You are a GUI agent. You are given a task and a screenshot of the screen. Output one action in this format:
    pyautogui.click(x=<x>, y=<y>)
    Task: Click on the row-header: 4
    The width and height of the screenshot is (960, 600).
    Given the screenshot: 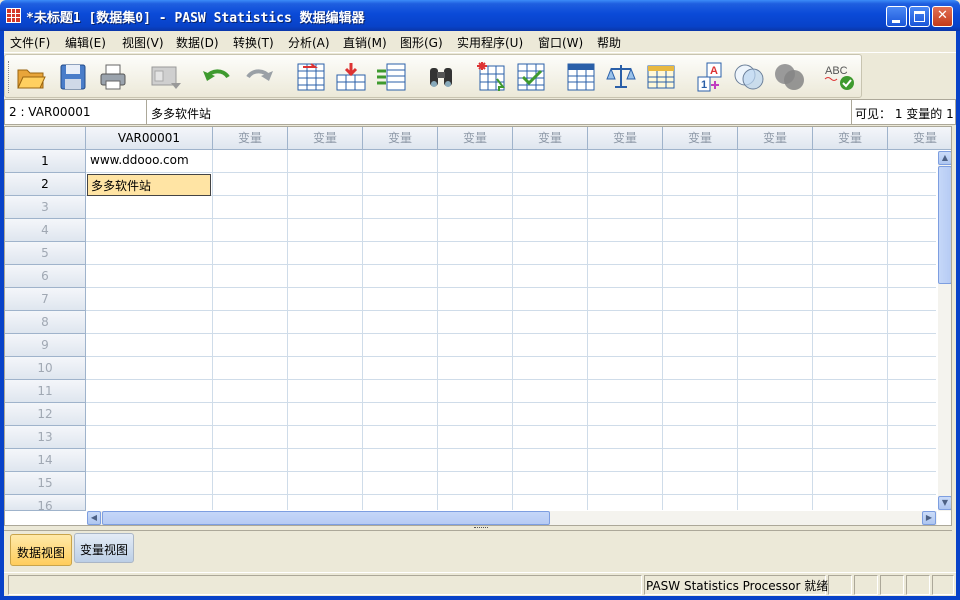 What is the action you would take?
    pyautogui.click(x=45, y=230)
    